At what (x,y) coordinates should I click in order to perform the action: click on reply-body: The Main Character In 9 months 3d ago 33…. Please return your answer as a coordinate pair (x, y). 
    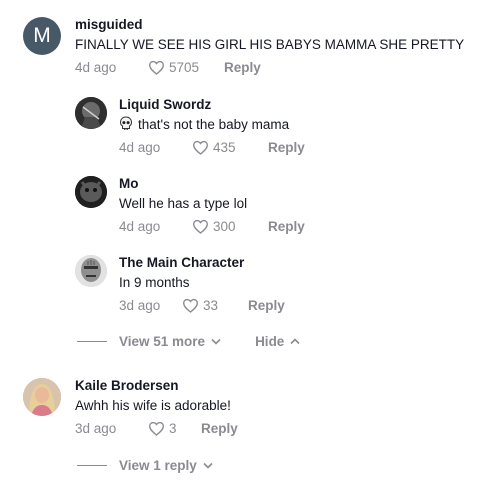
    Looking at the image, I should click on (202, 284).